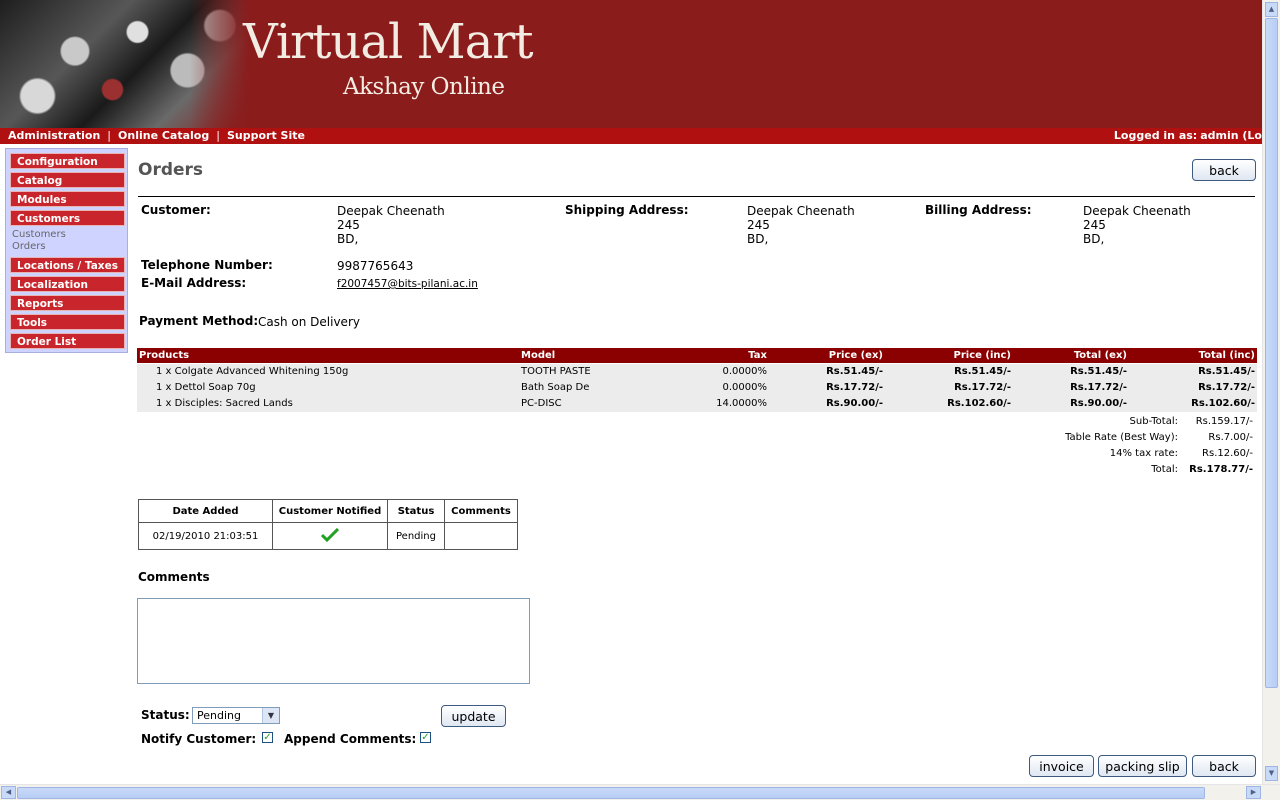 Image resolution: width=1280 pixels, height=800 pixels. Describe the element at coordinates (555, 387) in the screenshot. I see `product-model: Bath Soap De` at that location.